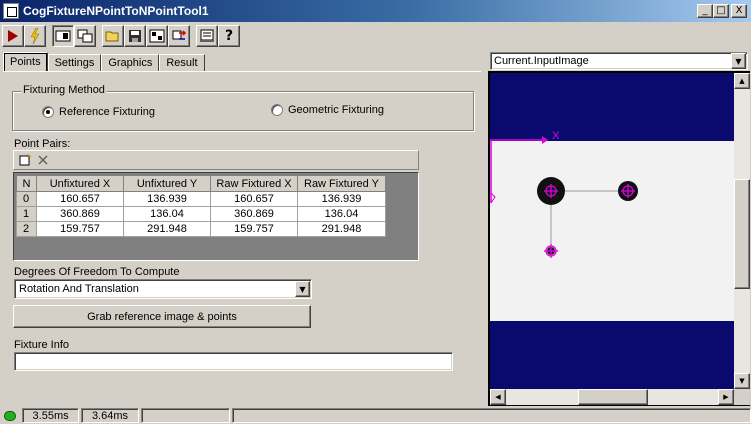  Describe the element at coordinates (110, 415) in the screenshot. I see `status-time-2: 3.64ms` at that location.